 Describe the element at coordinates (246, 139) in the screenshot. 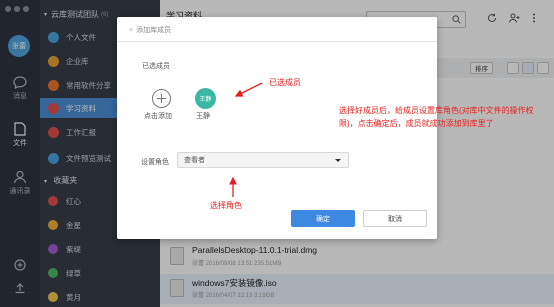

I see `annotation-arrows` at that location.